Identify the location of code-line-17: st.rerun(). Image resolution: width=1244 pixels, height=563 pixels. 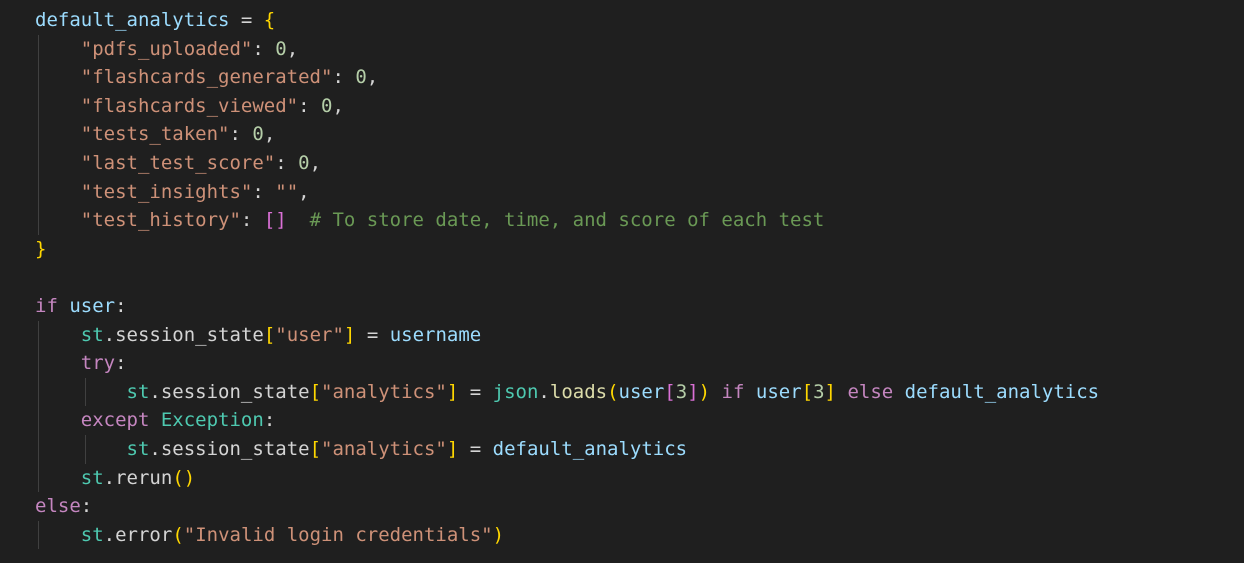
(622, 478).